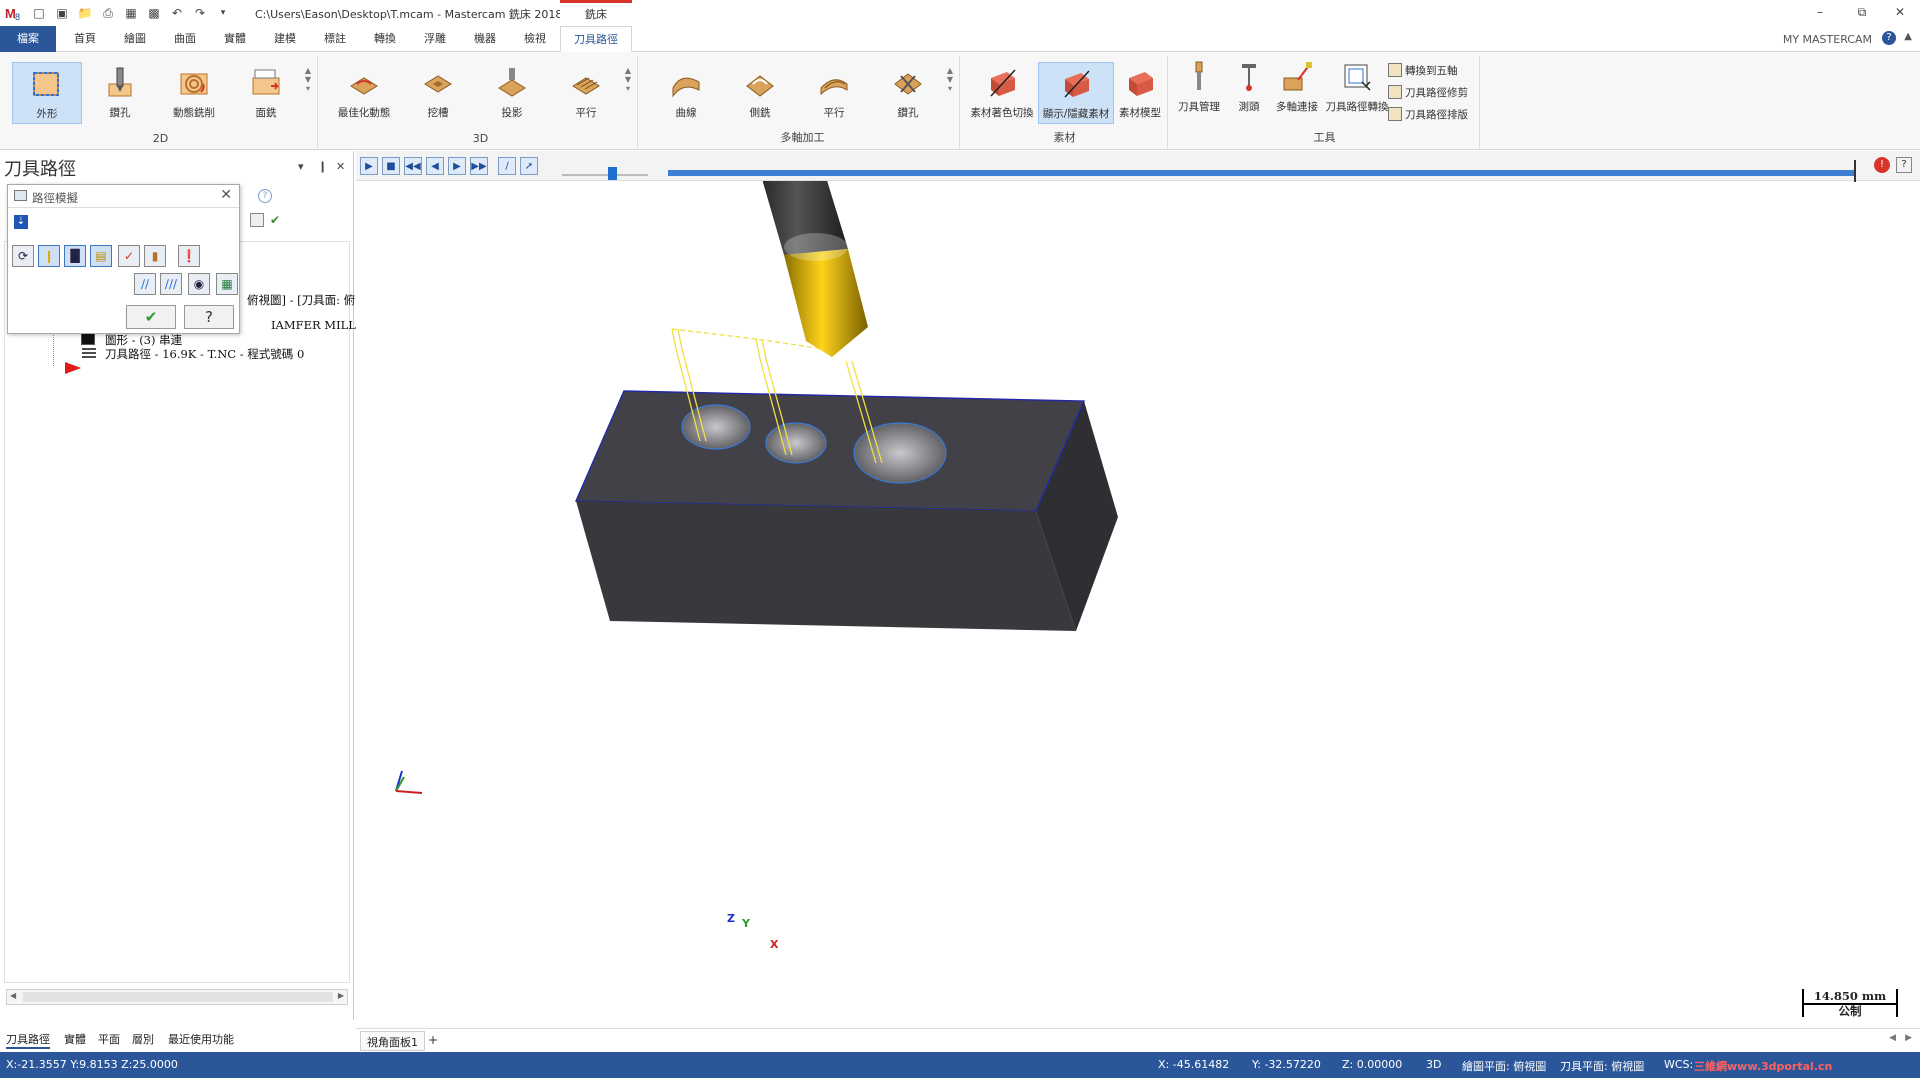 The width and height of the screenshot is (1920, 1078). Describe the element at coordinates (1900, 13) in the screenshot. I see `close-window-button: ✕` at that location.